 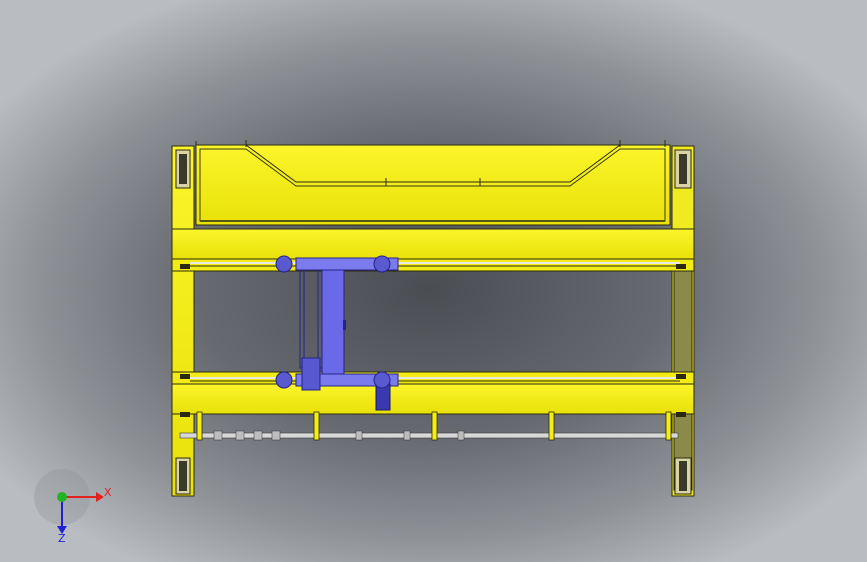 I want to click on main-beam-top, so click(x=433, y=250).